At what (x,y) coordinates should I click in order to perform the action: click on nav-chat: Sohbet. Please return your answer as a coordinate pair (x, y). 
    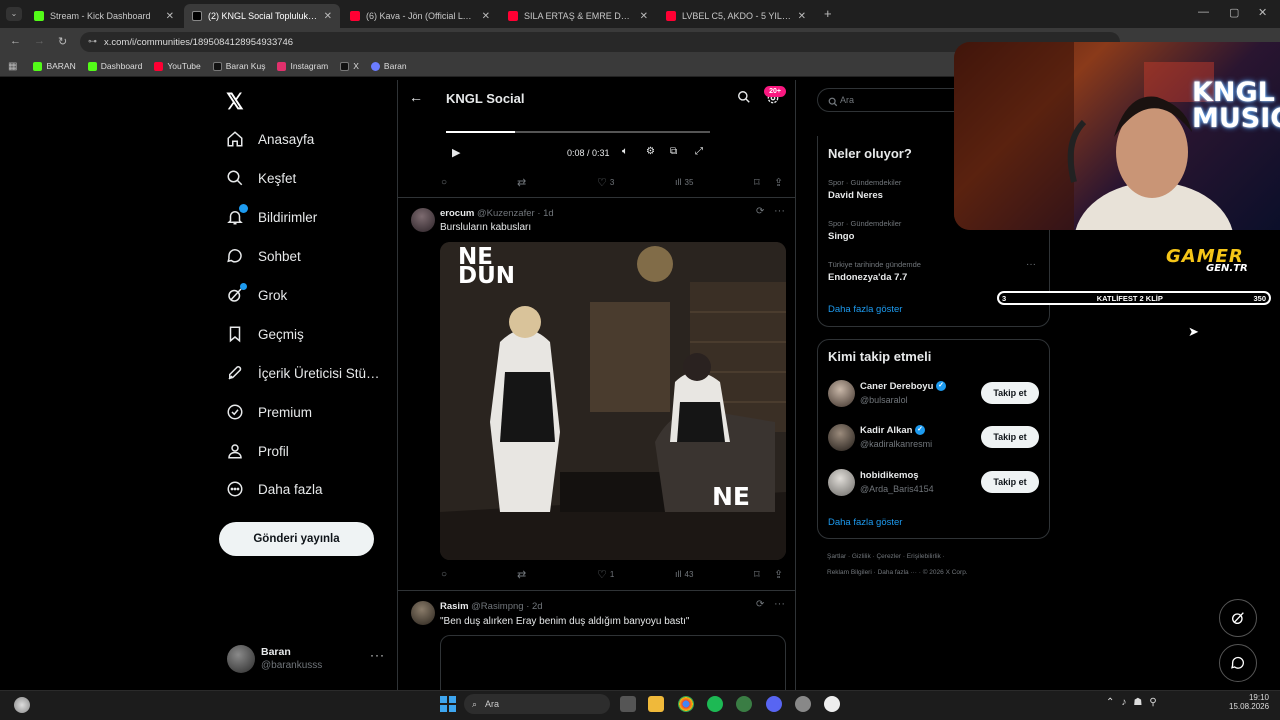
    Looking at the image, I should click on (263, 256).